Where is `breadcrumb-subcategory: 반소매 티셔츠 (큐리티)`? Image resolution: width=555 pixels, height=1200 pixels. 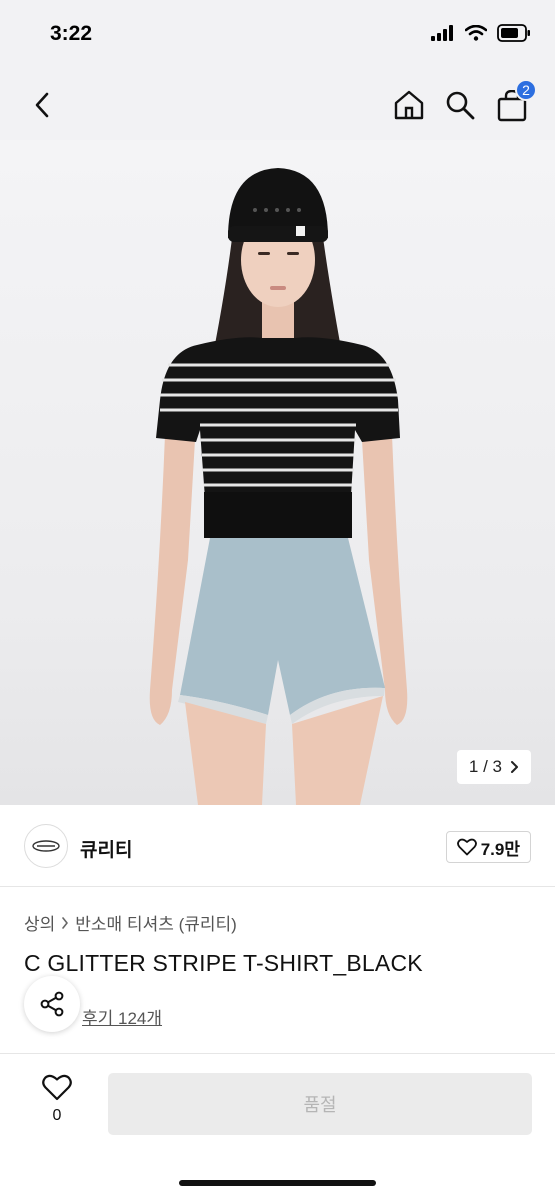
breadcrumb-subcategory: 반소매 티셔츠 (큐리티) is located at coordinates (156, 922).